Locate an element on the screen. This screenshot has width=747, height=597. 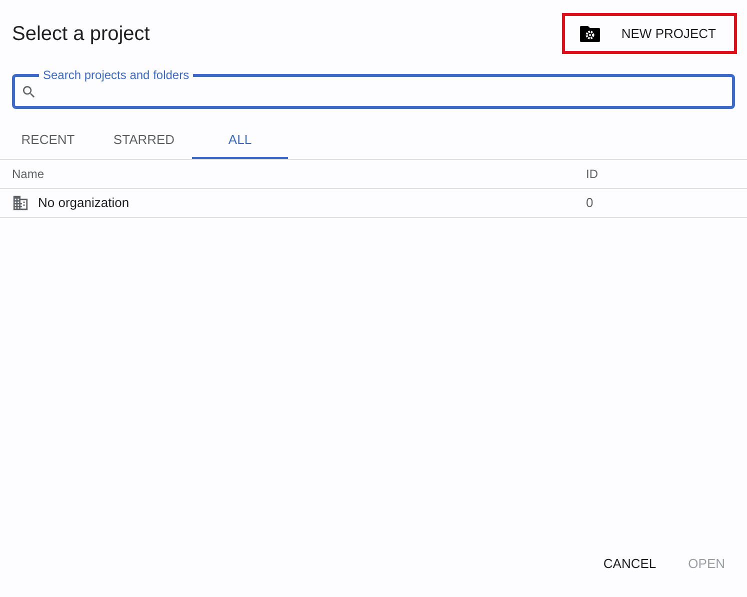
cancel-button: CANCEL is located at coordinates (629, 564).